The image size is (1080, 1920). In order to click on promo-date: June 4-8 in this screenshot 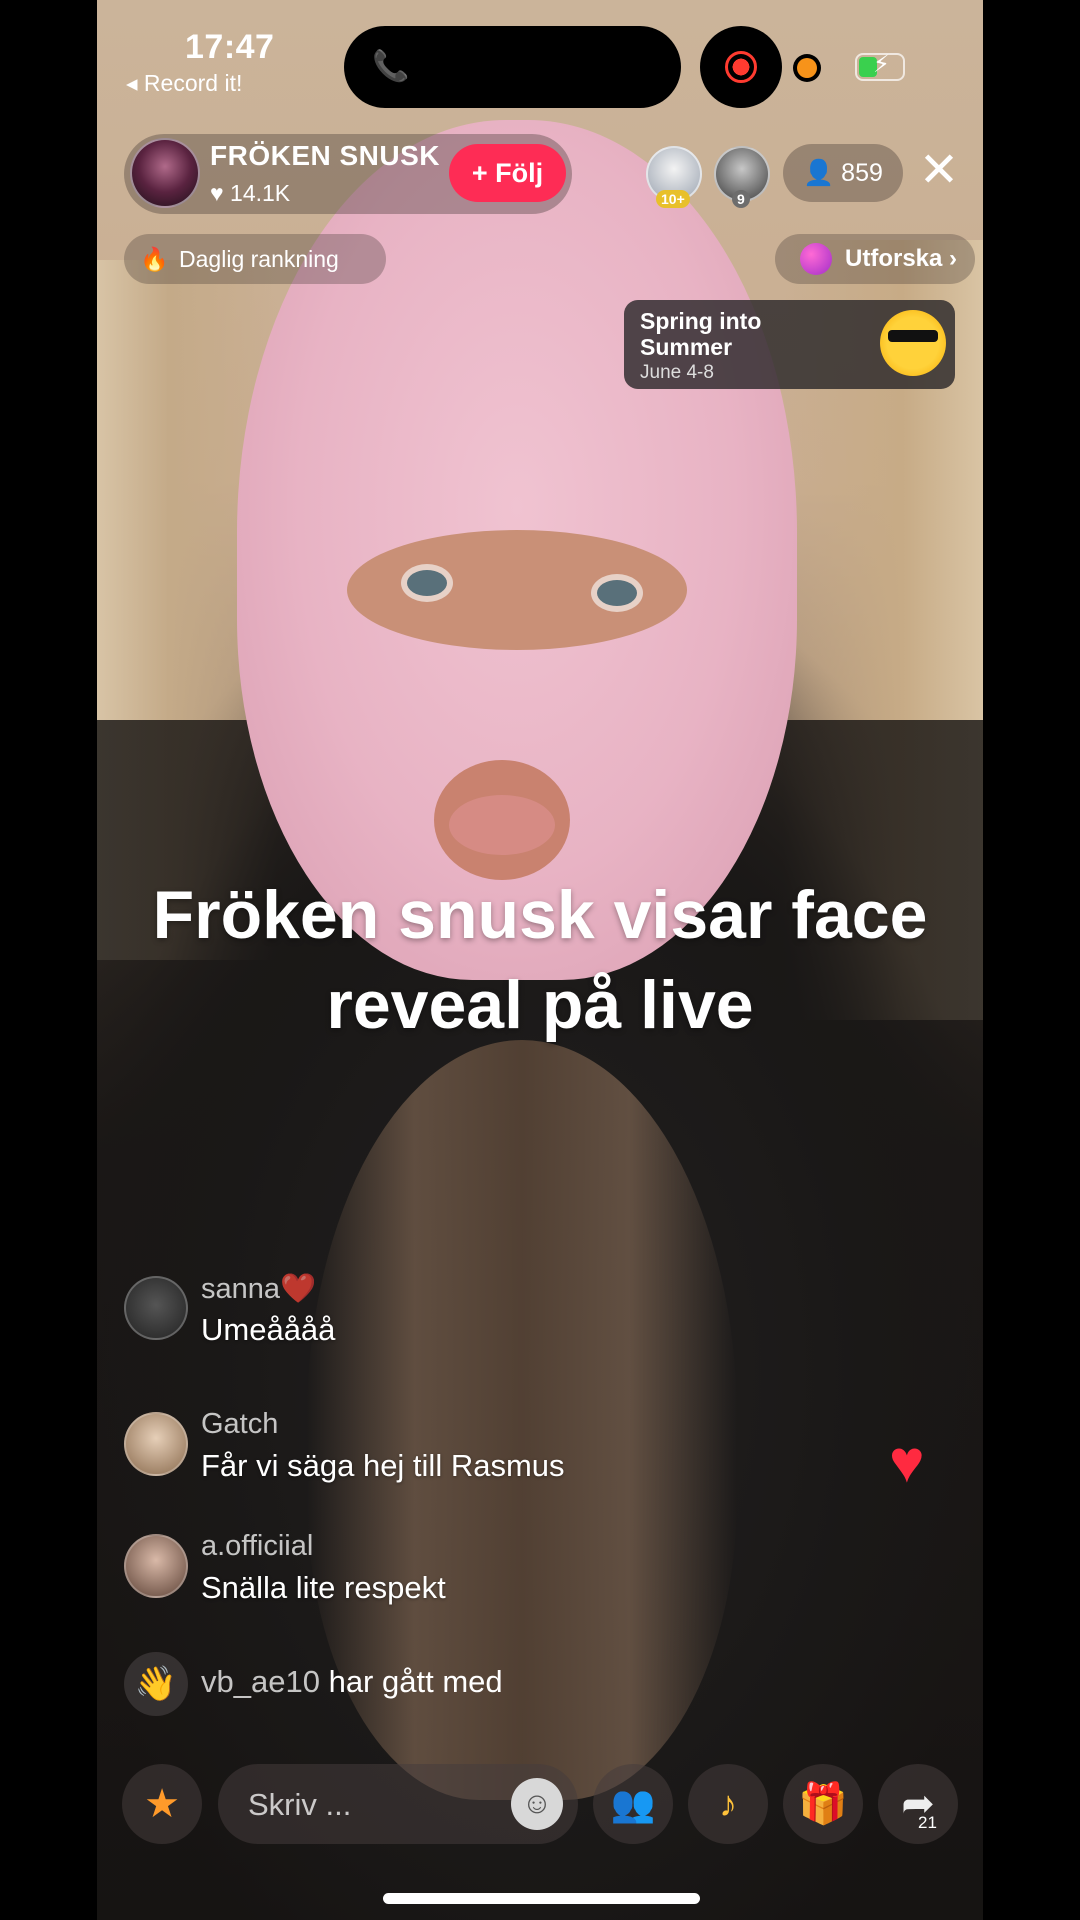, I will do `click(677, 372)`.